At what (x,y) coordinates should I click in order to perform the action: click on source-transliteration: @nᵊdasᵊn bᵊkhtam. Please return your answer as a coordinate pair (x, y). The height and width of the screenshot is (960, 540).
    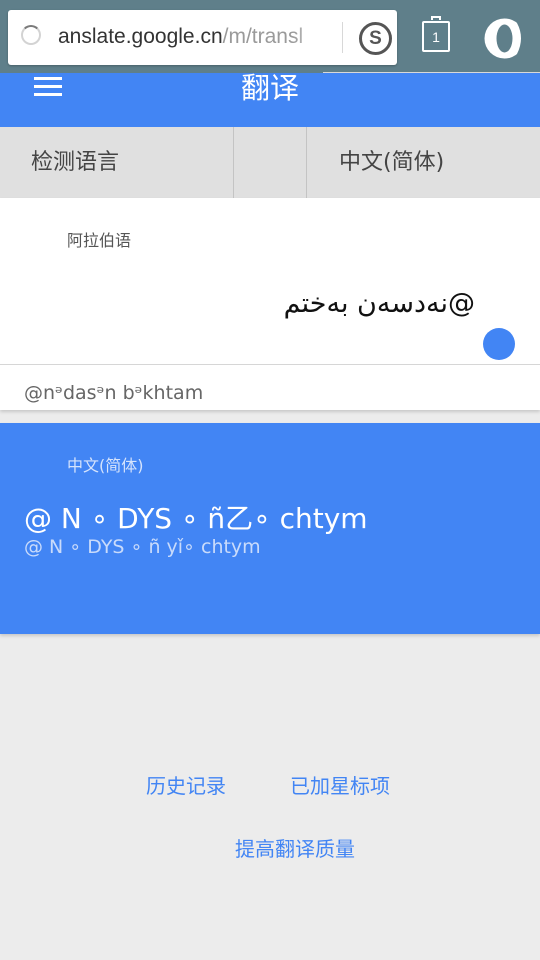
    Looking at the image, I should click on (114, 393).